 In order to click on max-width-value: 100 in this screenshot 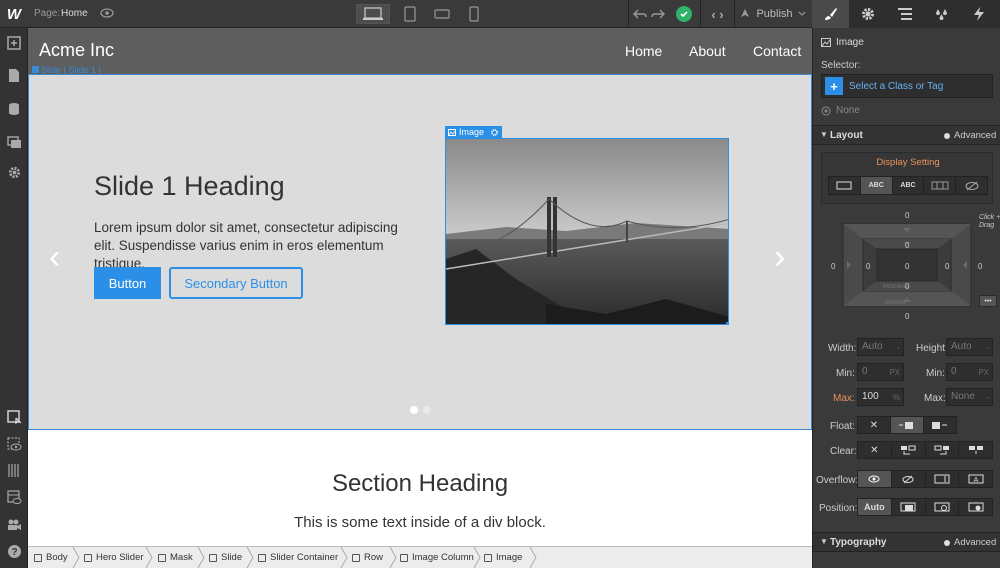, I will do `click(870, 396)`.